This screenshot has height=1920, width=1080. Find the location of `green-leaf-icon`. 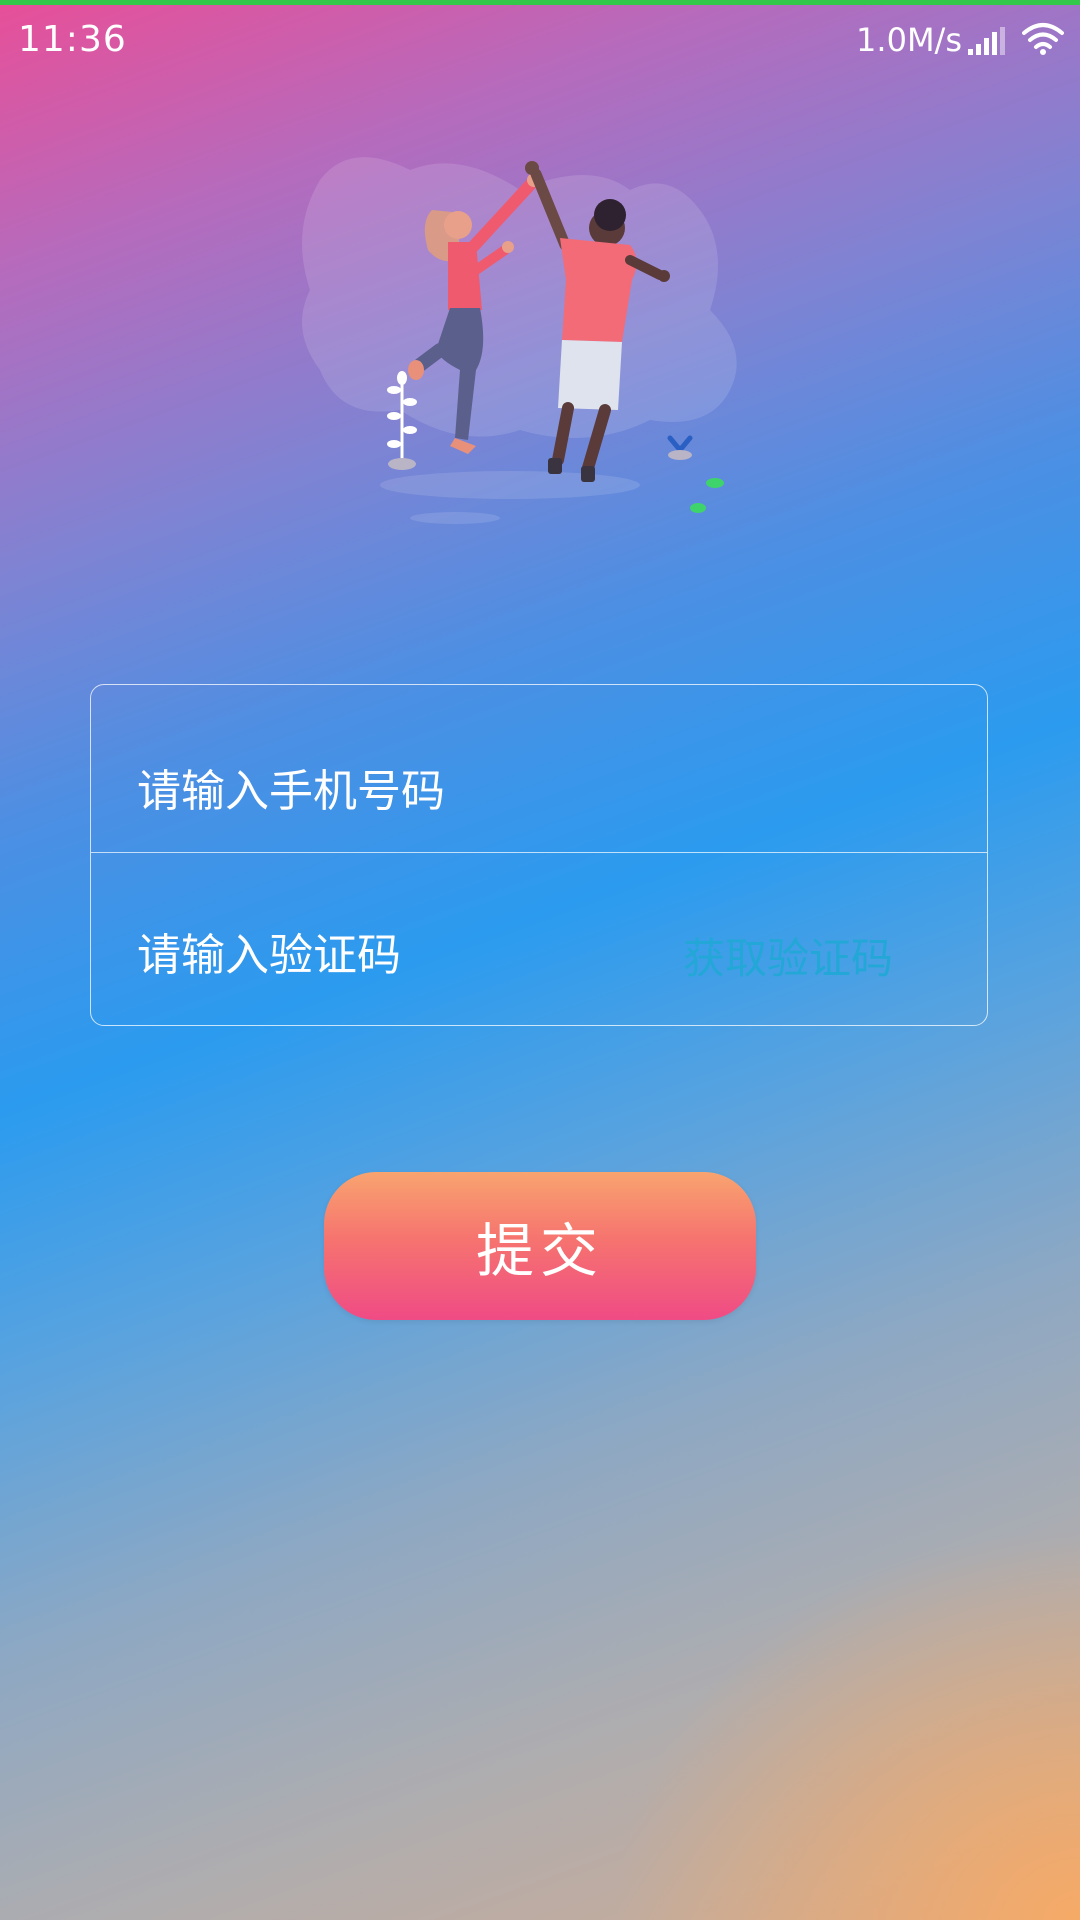

green-leaf-icon is located at coordinates (715, 483).